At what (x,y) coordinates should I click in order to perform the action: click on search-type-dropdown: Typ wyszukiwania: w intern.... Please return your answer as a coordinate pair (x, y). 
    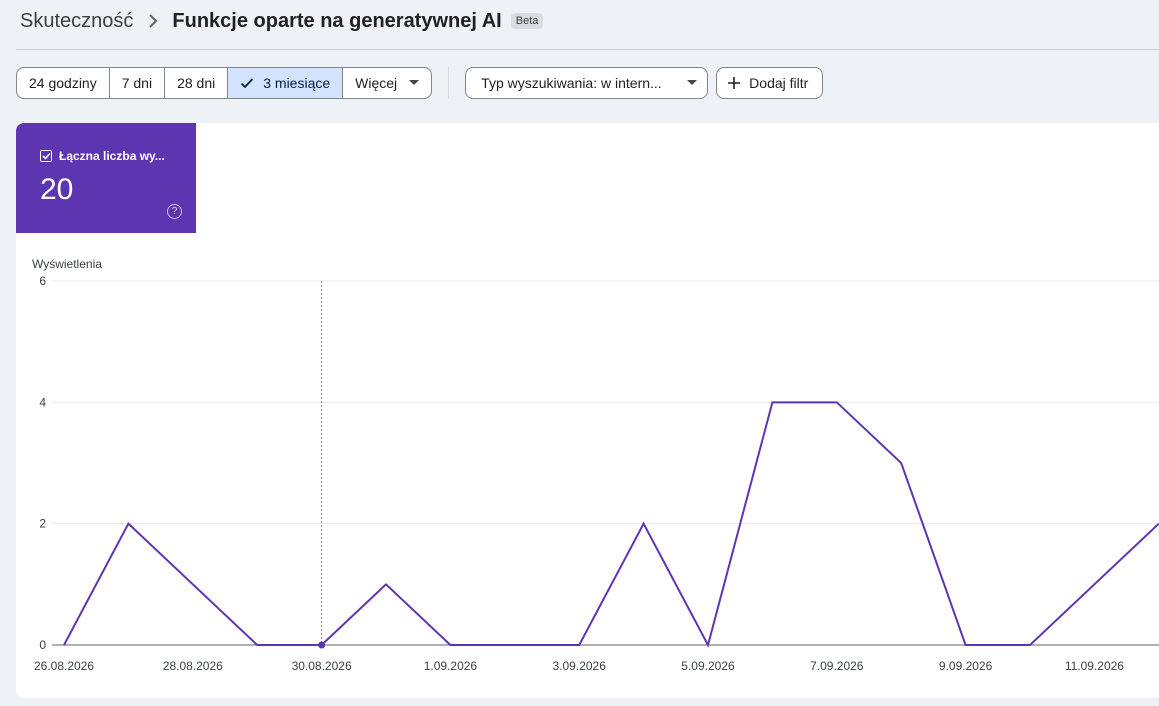
    Looking at the image, I should click on (587, 83).